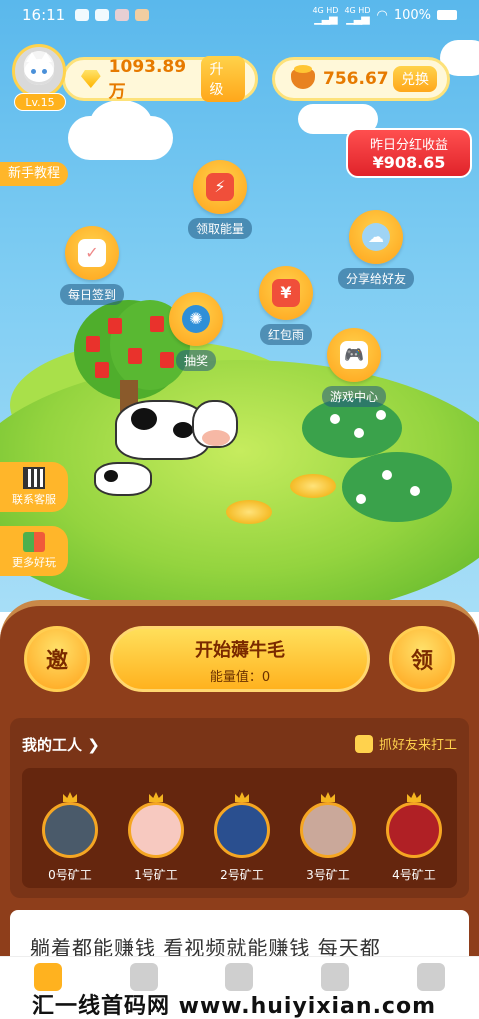 Image resolution: width=479 pixels, height=1019 pixels. Describe the element at coordinates (91, 294) in the screenshot. I see `action-label: 每日签到` at that location.